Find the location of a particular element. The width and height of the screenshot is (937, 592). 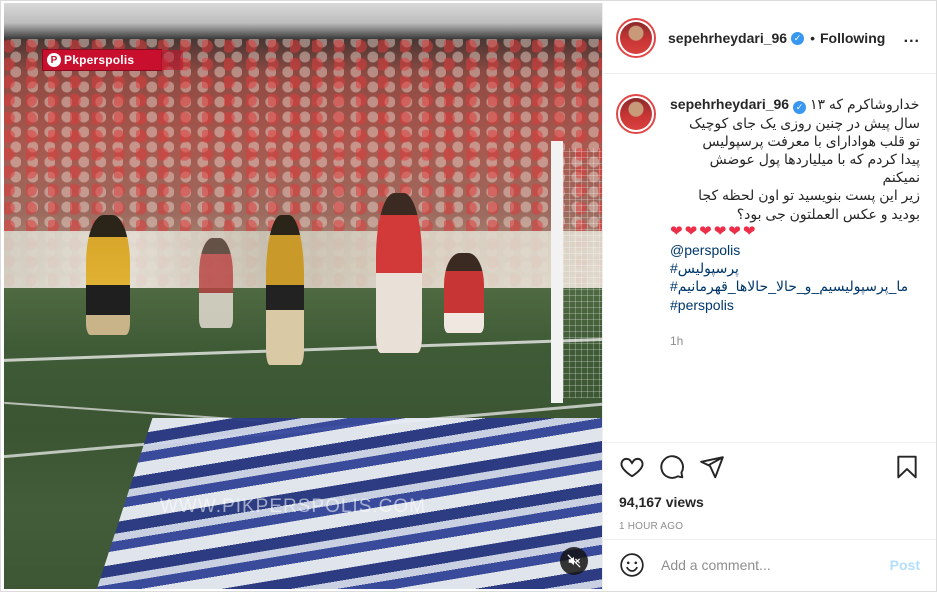

caption-first-line: sepehrheydari_96 ✓ خداروشاکرم که ۱۳ is located at coordinates (795, 104).